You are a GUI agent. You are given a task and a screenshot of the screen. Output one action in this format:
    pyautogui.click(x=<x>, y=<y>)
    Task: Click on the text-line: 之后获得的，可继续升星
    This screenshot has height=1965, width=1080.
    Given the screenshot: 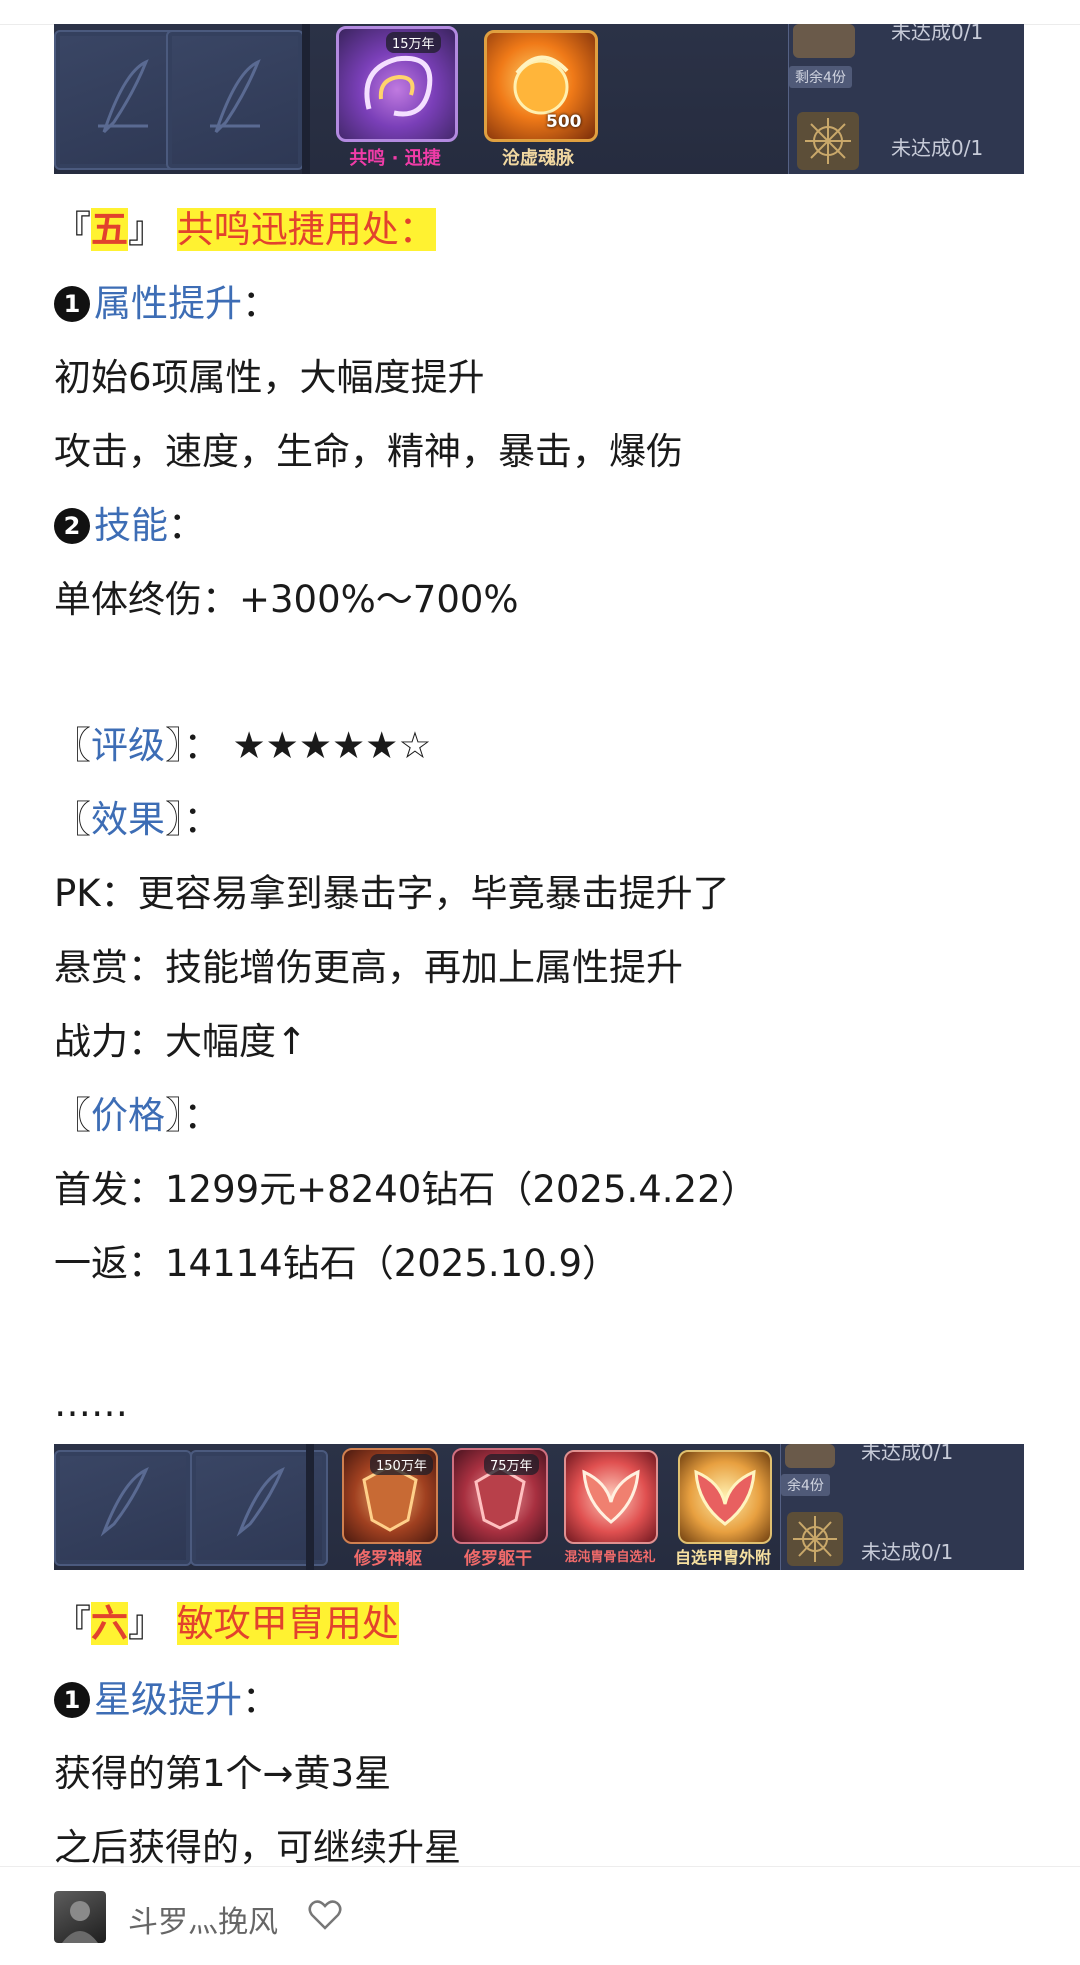 What is the action you would take?
    pyautogui.click(x=257, y=1847)
    